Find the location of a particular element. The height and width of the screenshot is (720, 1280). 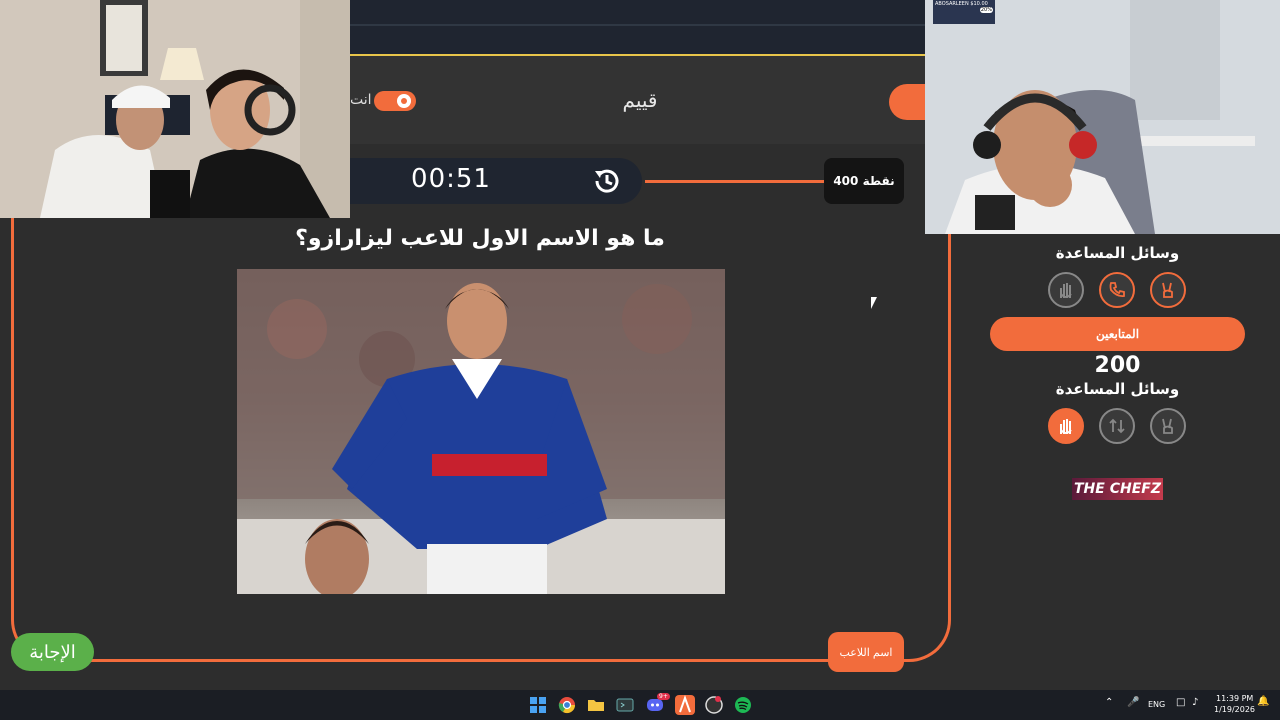

chrome-icon is located at coordinates (567, 705).